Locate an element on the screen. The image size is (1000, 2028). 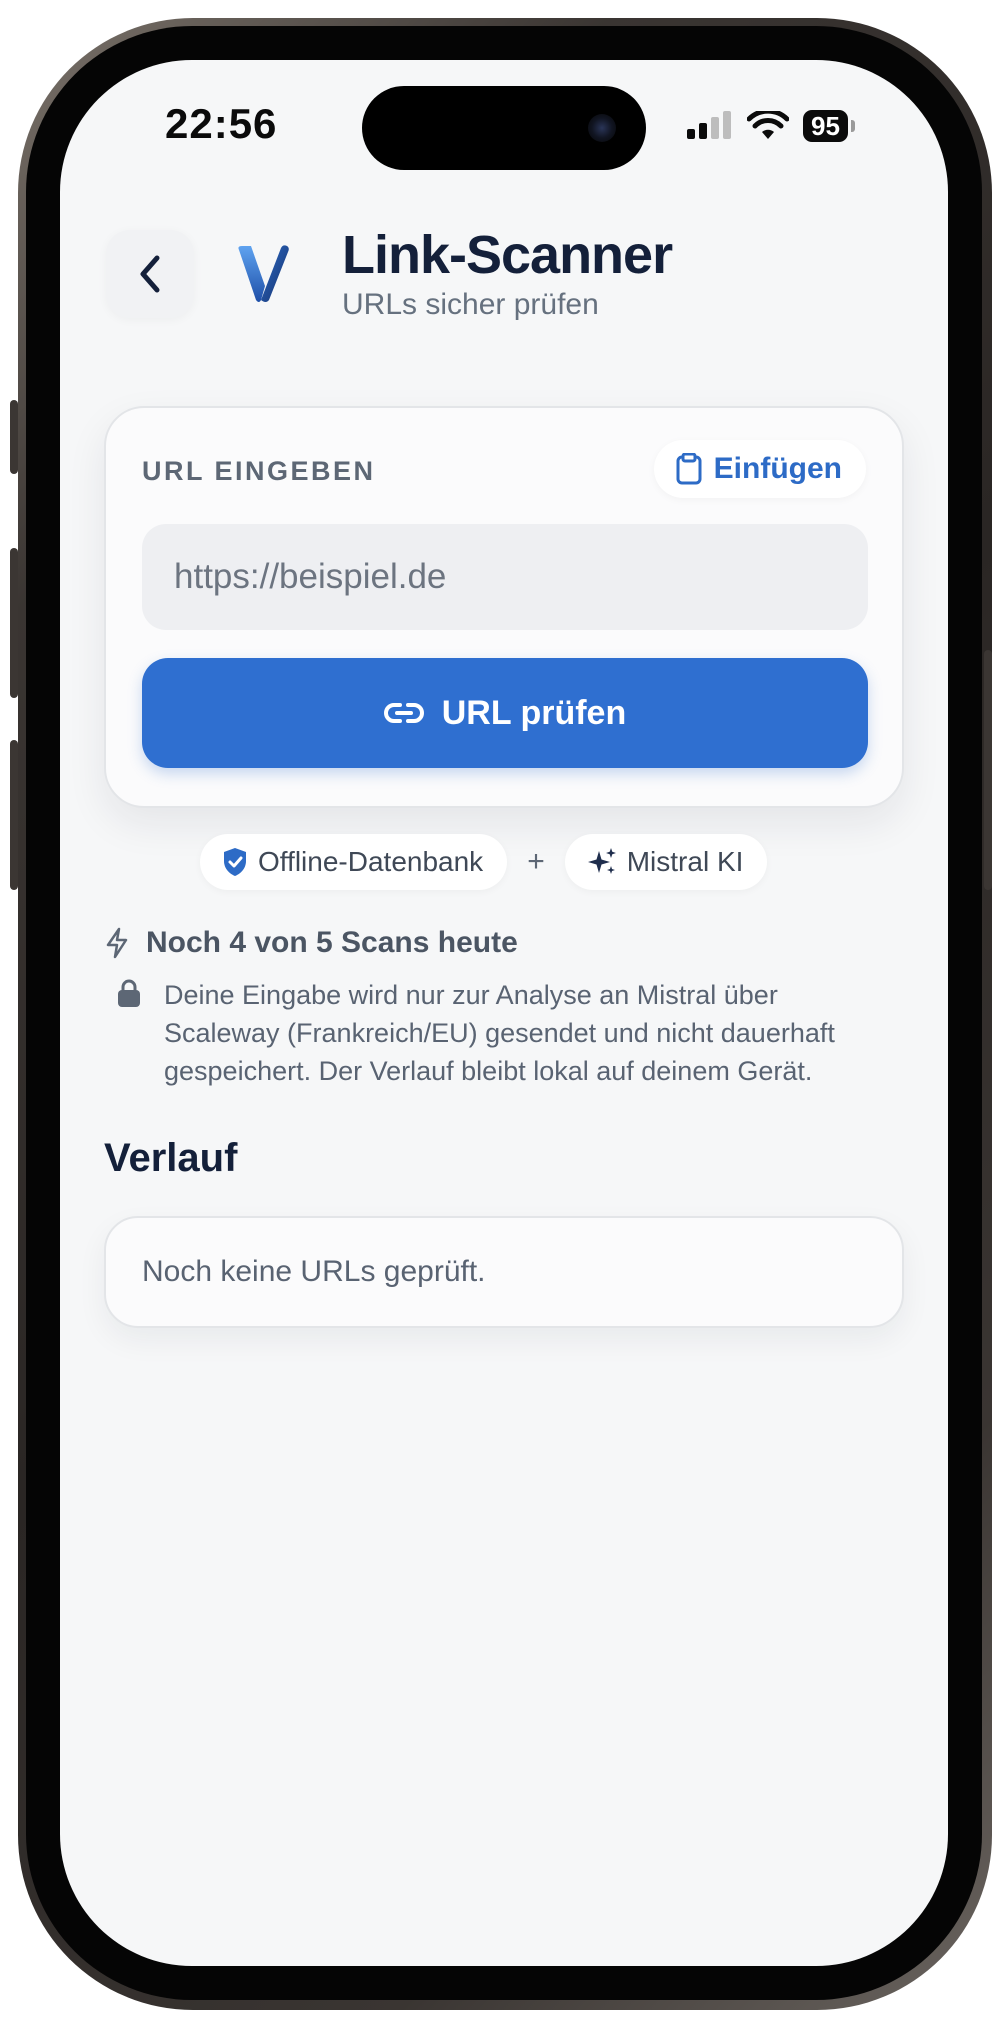
check-url-button: URL prüfen is located at coordinates (505, 713).